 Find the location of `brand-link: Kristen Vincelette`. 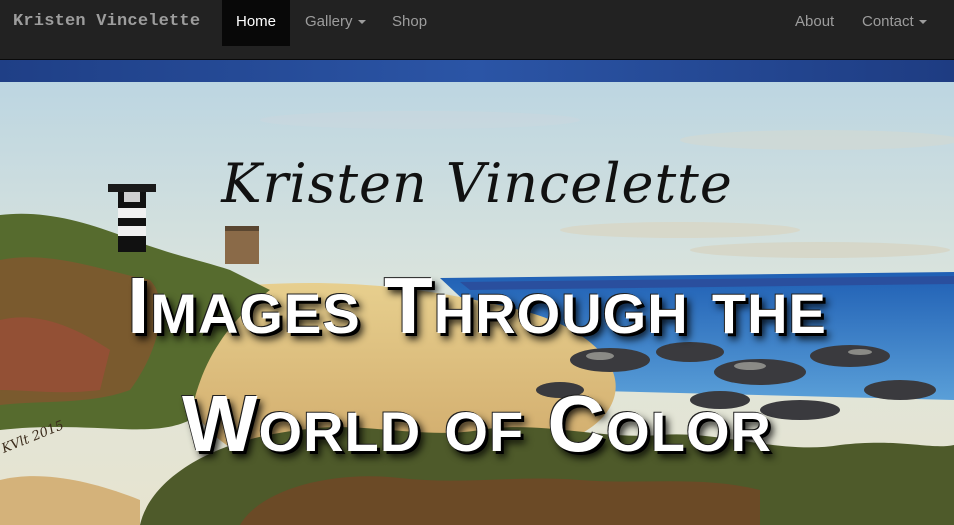

brand-link: Kristen Vincelette is located at coordinates (106, 22).